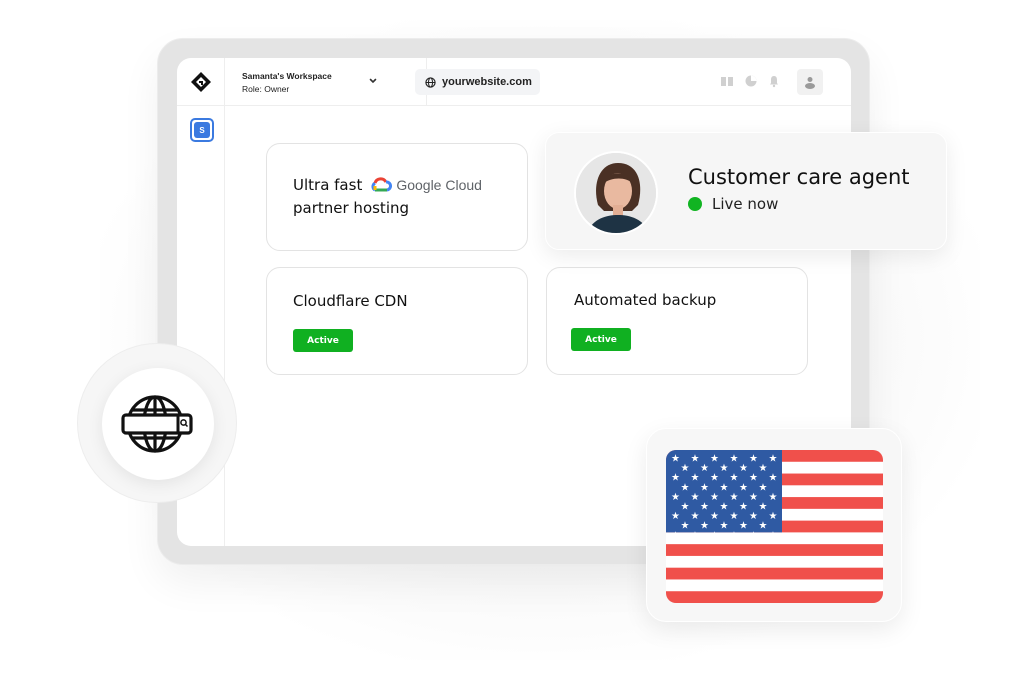 The image size is (1024, 683). What do you see at coordinates (487, 82) in the screenshot?
I see `site-url: yourwebsite.com` at bounding box center [487, 82].